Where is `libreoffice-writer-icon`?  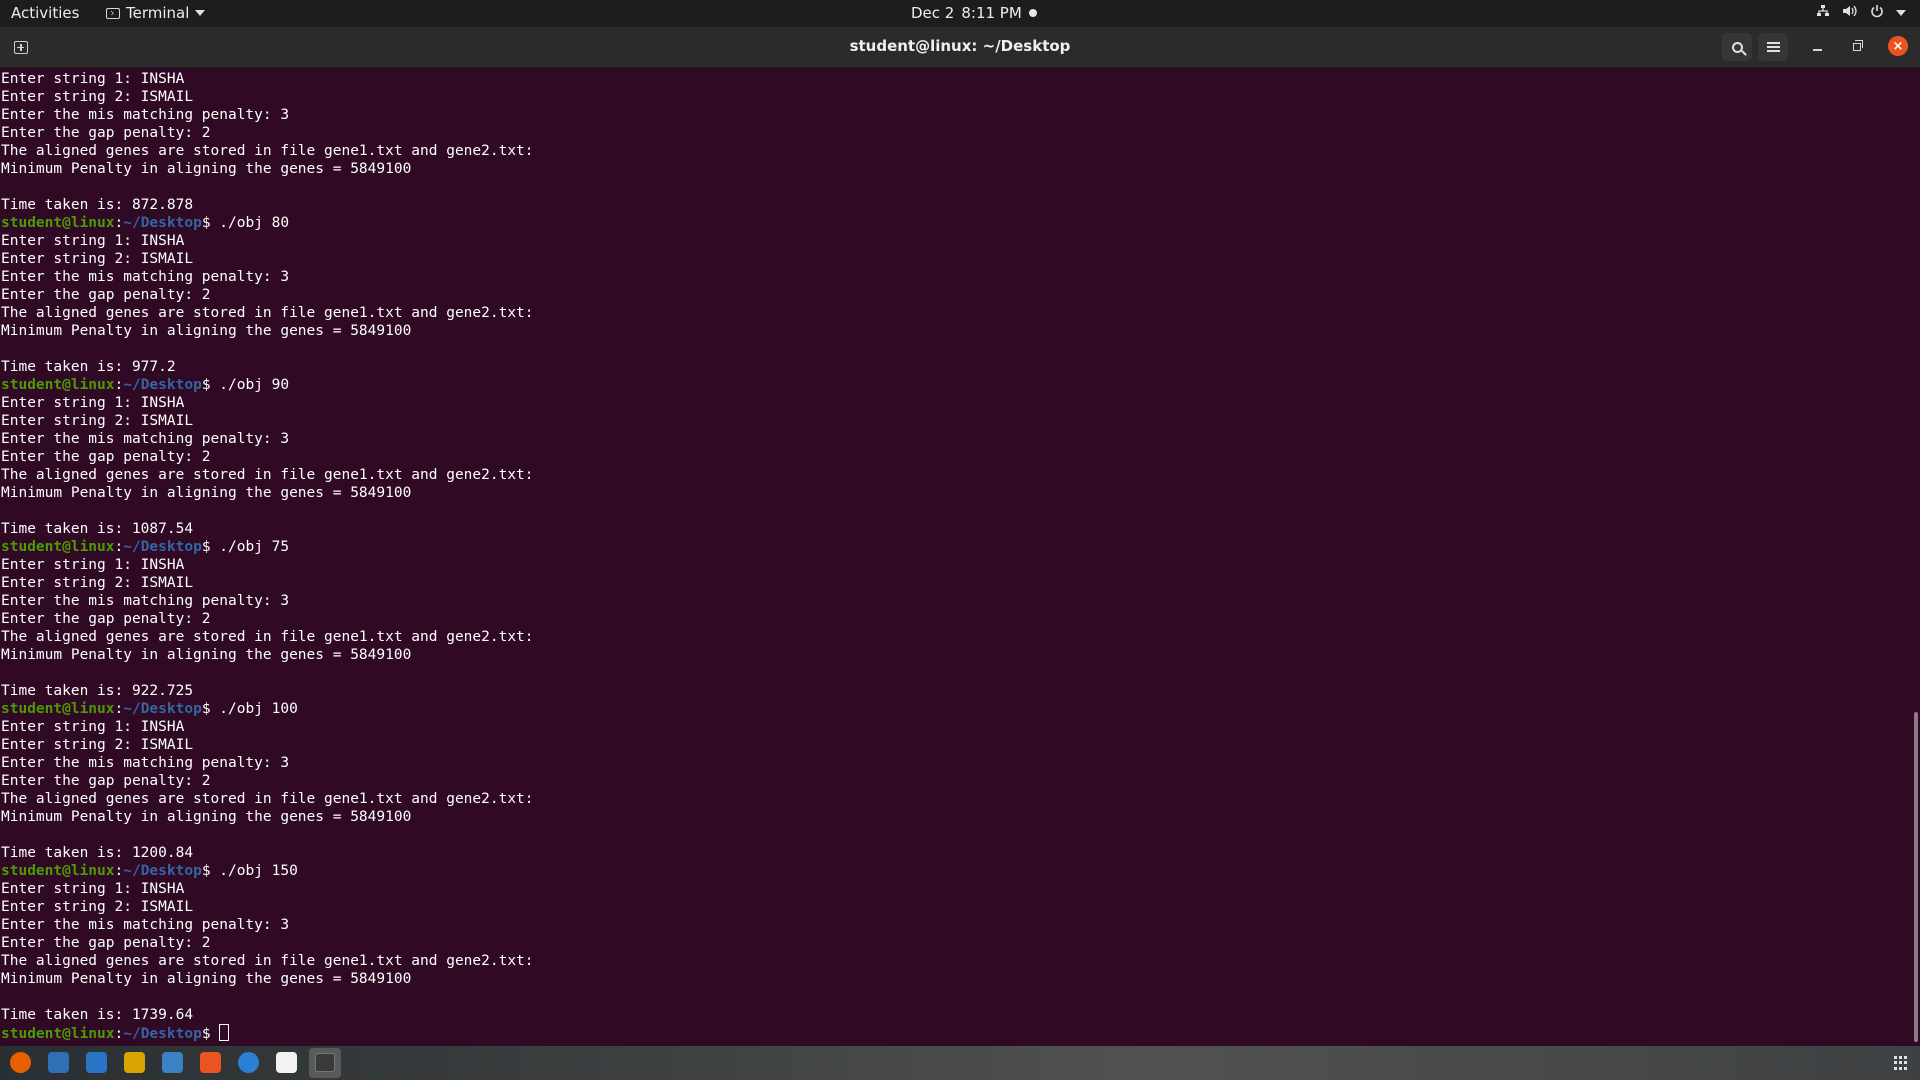
libreoffice-writer-icon is located at coordinates (96, 1062).